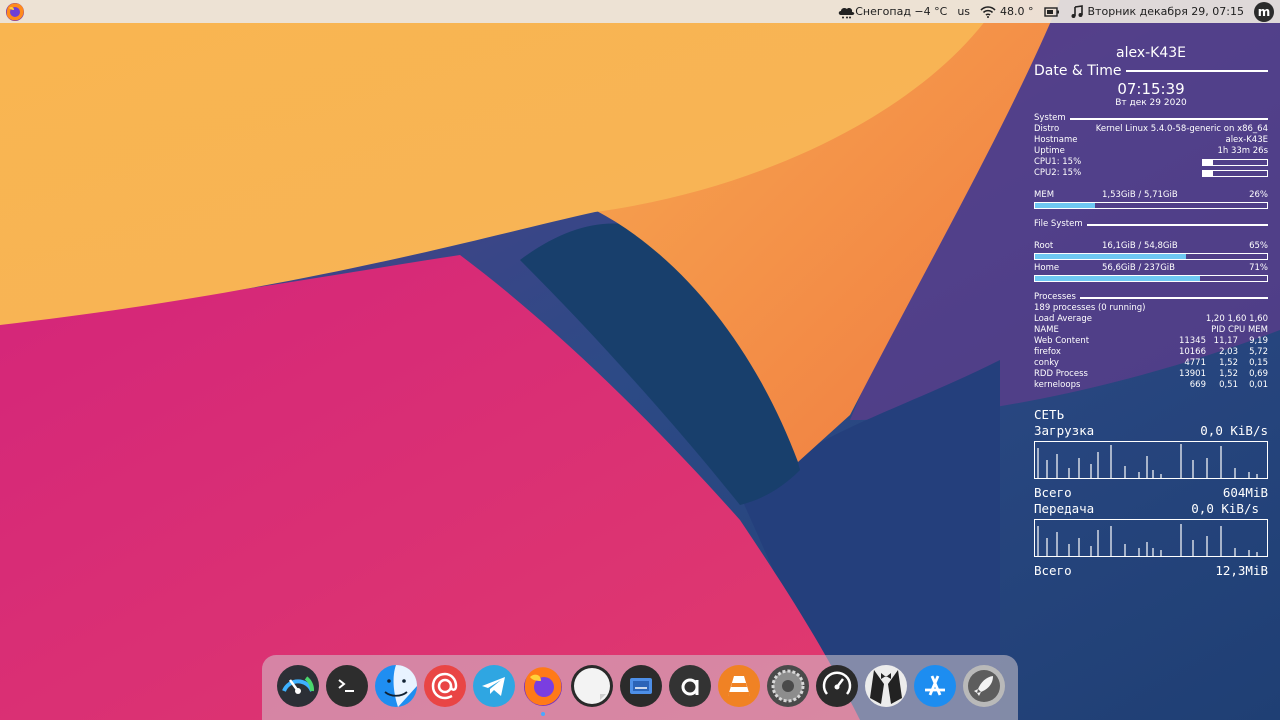 The width and height of the screenshot is (1280, 720). What do you see at coordinates (984, 686) in the screenshot?
I see `dock-item-launchpad` at bounding box center [984, 686].